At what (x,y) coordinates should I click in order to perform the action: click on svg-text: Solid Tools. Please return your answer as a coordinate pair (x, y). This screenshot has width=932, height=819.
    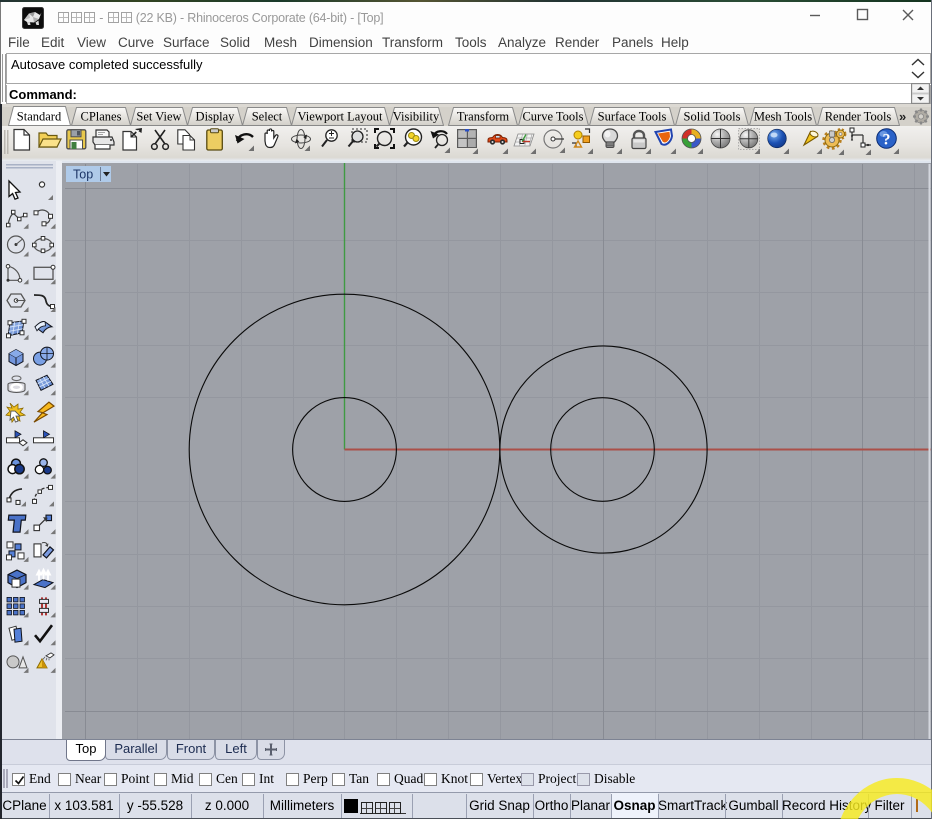
    Looking at the image, I should click on (712, 117).